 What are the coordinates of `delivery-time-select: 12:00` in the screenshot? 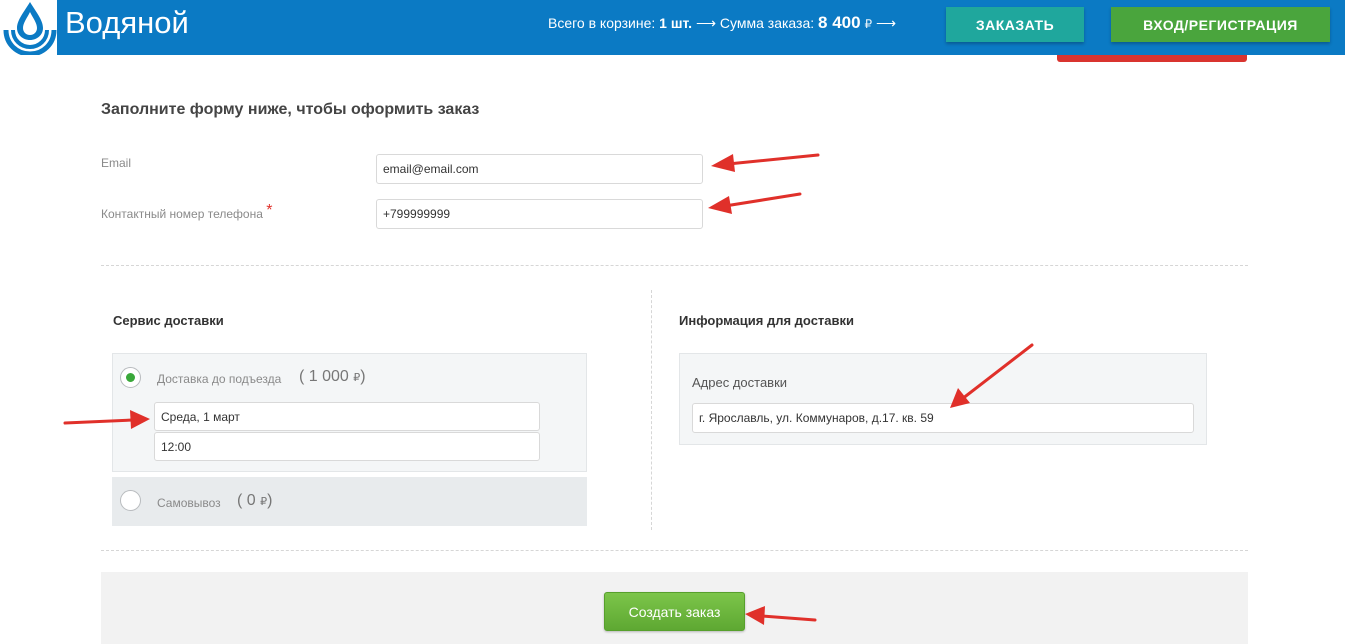 It's located at (347, 446).